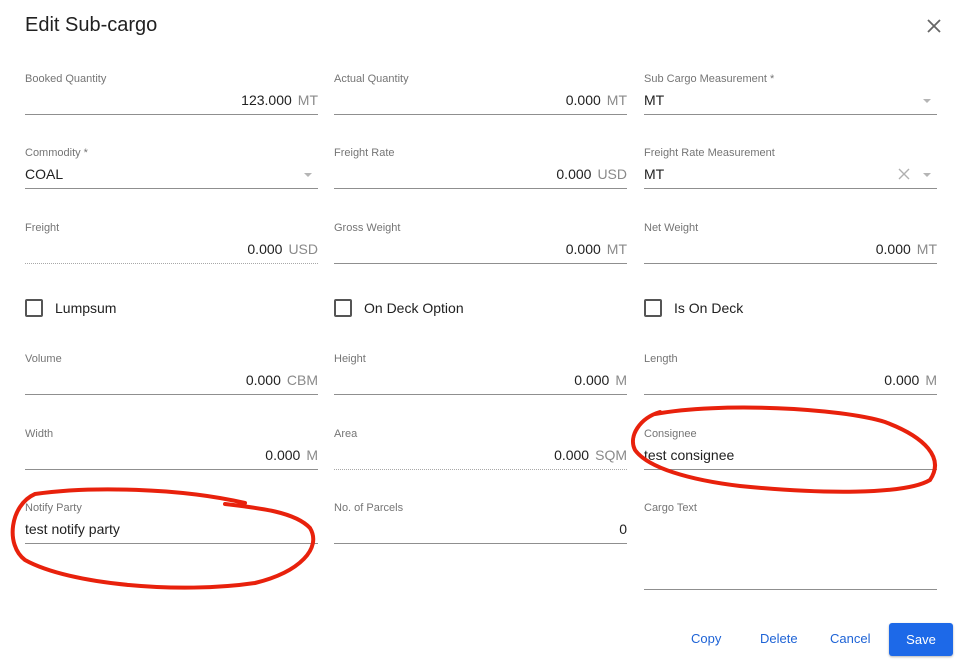  I want to click on notify-party-value: test notify party, so click(72, 529).